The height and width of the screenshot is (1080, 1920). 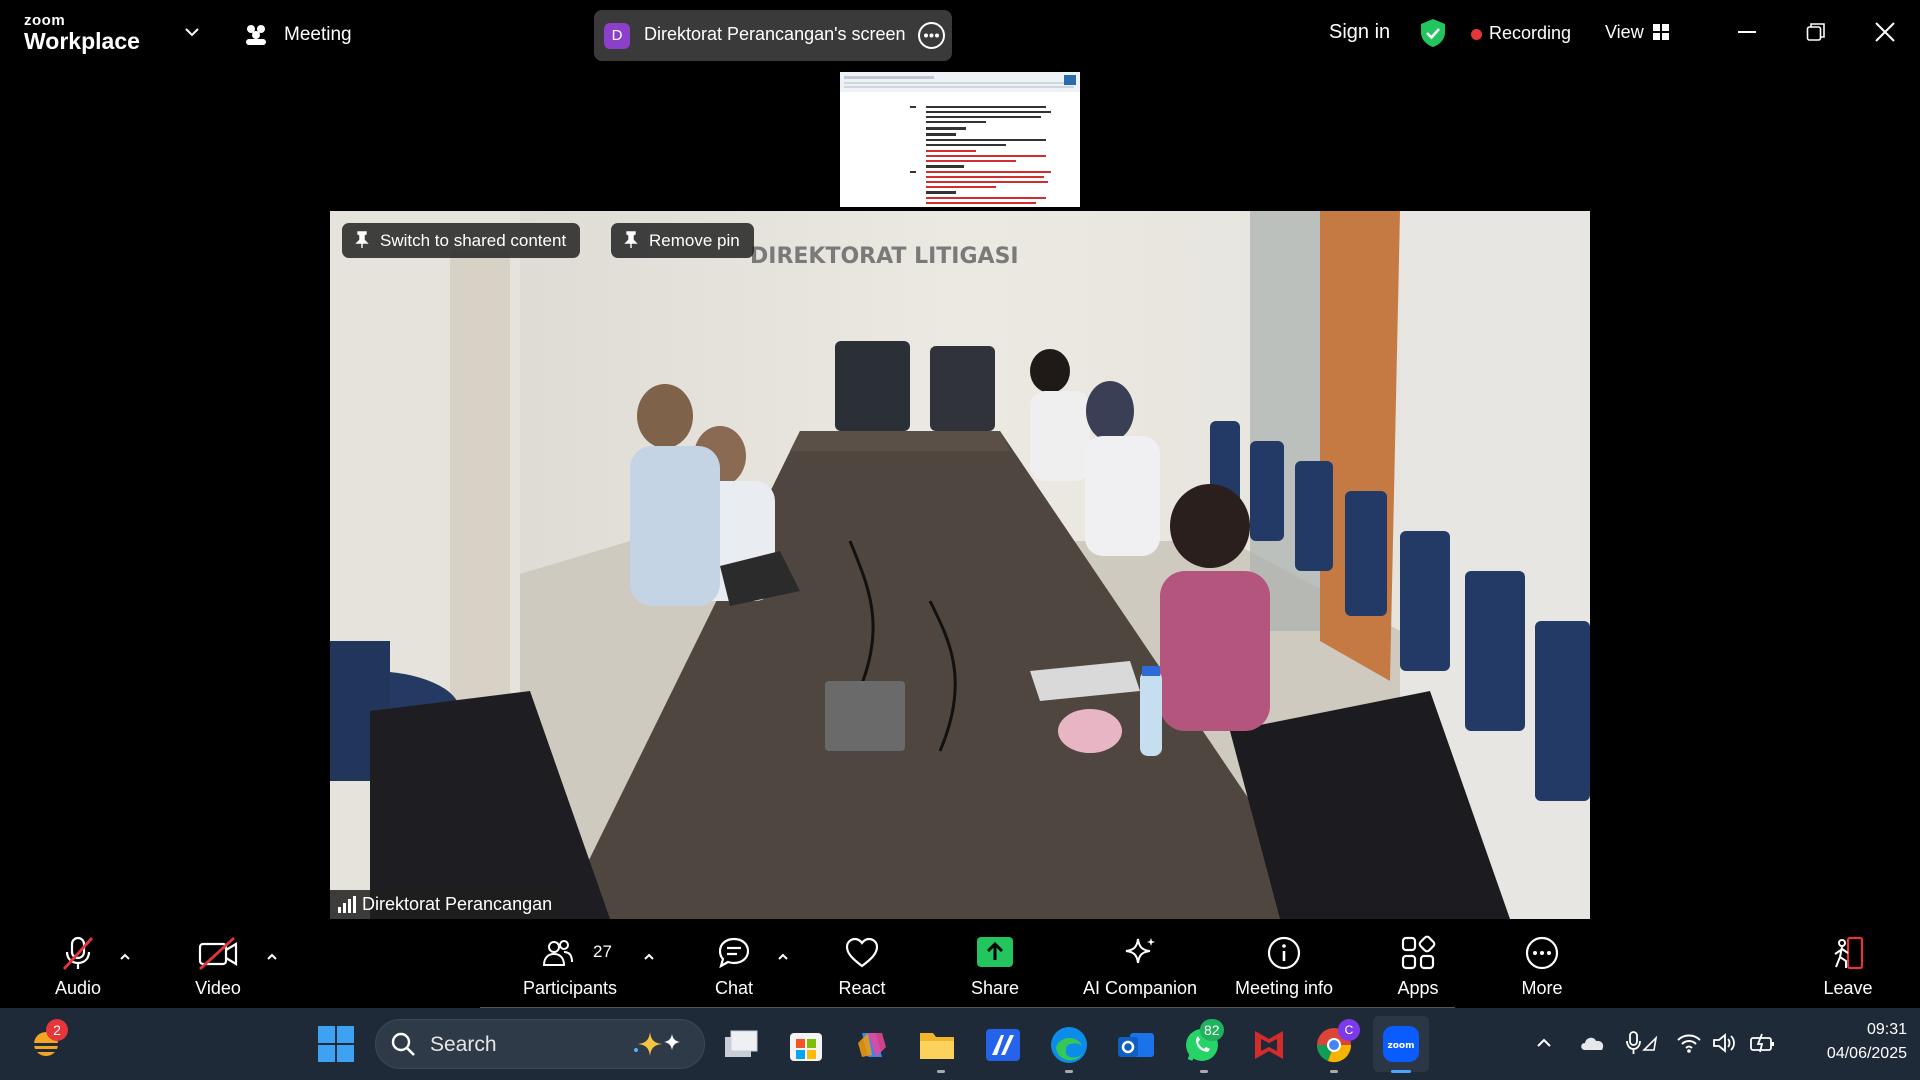 I want to click on search-icon, so click(x=403, y=1044).